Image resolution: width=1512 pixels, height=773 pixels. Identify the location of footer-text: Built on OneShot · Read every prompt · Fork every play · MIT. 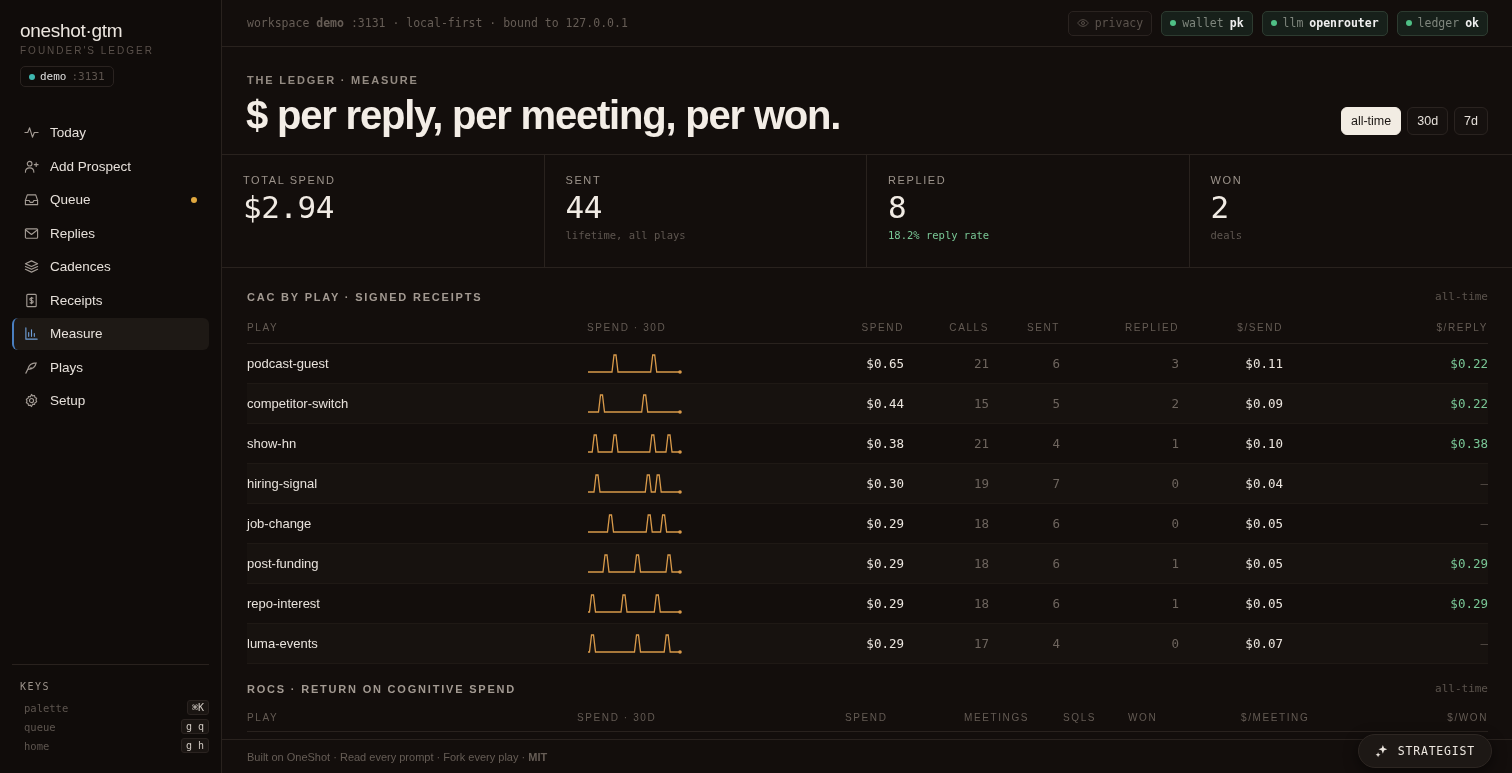
(397, 756).